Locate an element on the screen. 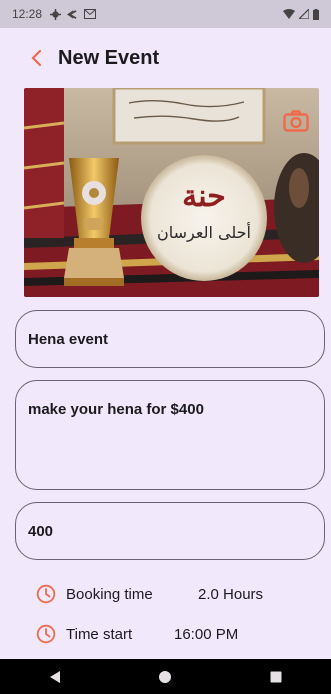 Image resolution: width=331 pixels, height=694 pixels. svg-text: أحلى العرسان is located at coordinates (204, 232).